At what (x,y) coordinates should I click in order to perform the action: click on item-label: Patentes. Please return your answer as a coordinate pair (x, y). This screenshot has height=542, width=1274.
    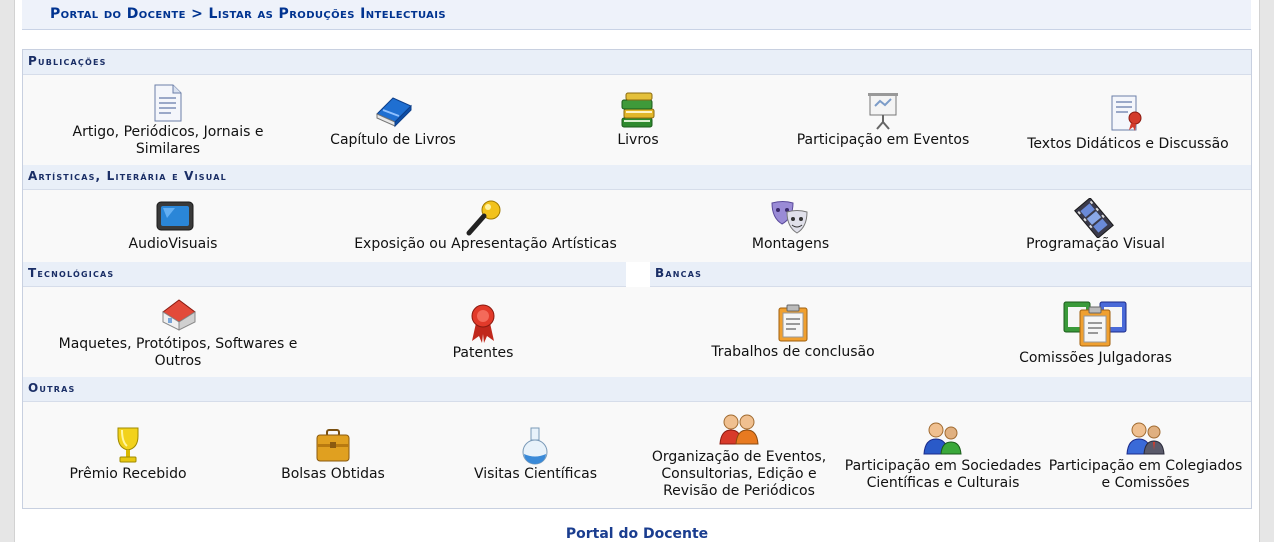
    Looking at the image, I should click on (483, 353).